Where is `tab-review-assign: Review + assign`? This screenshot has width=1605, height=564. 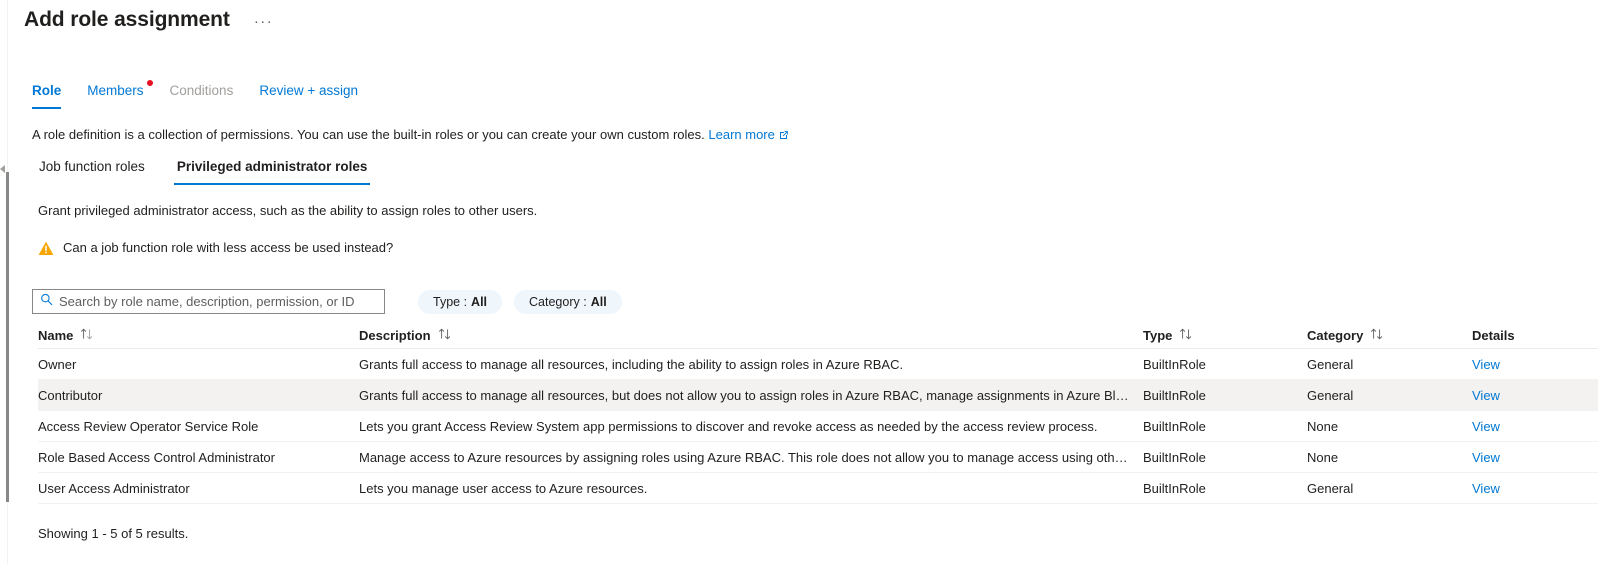 tab-review-assign: Review + assign is located at coordinates (308, 95).